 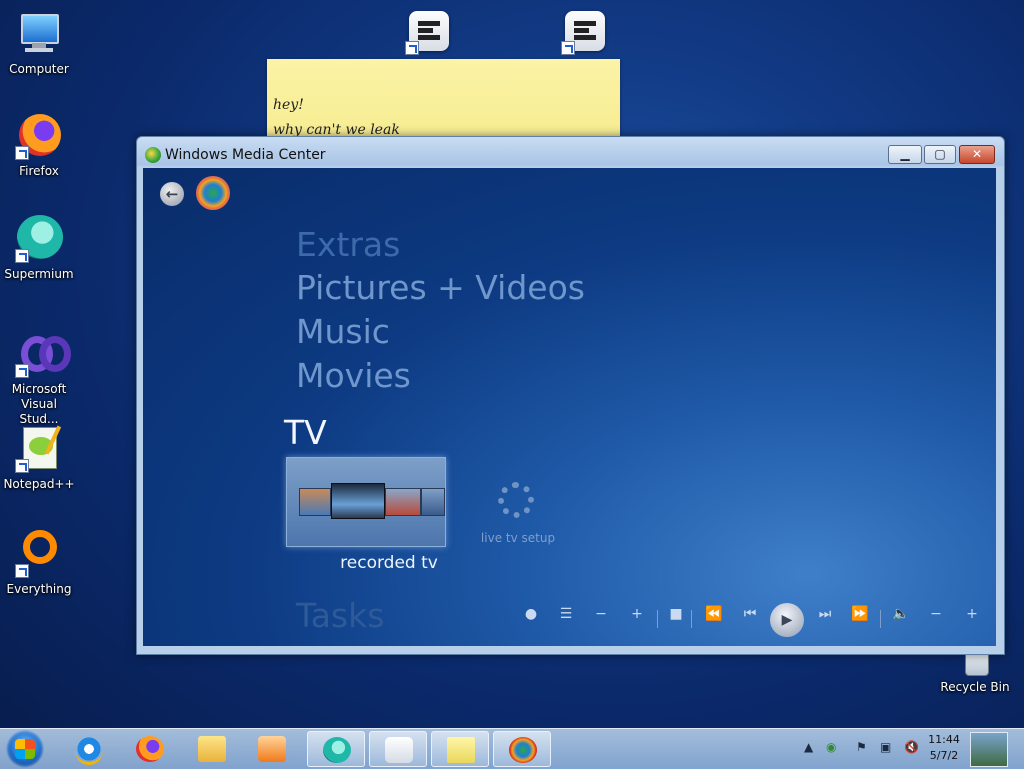 I want to click on minimize-icon: ▁, so click(x=905, y=154).